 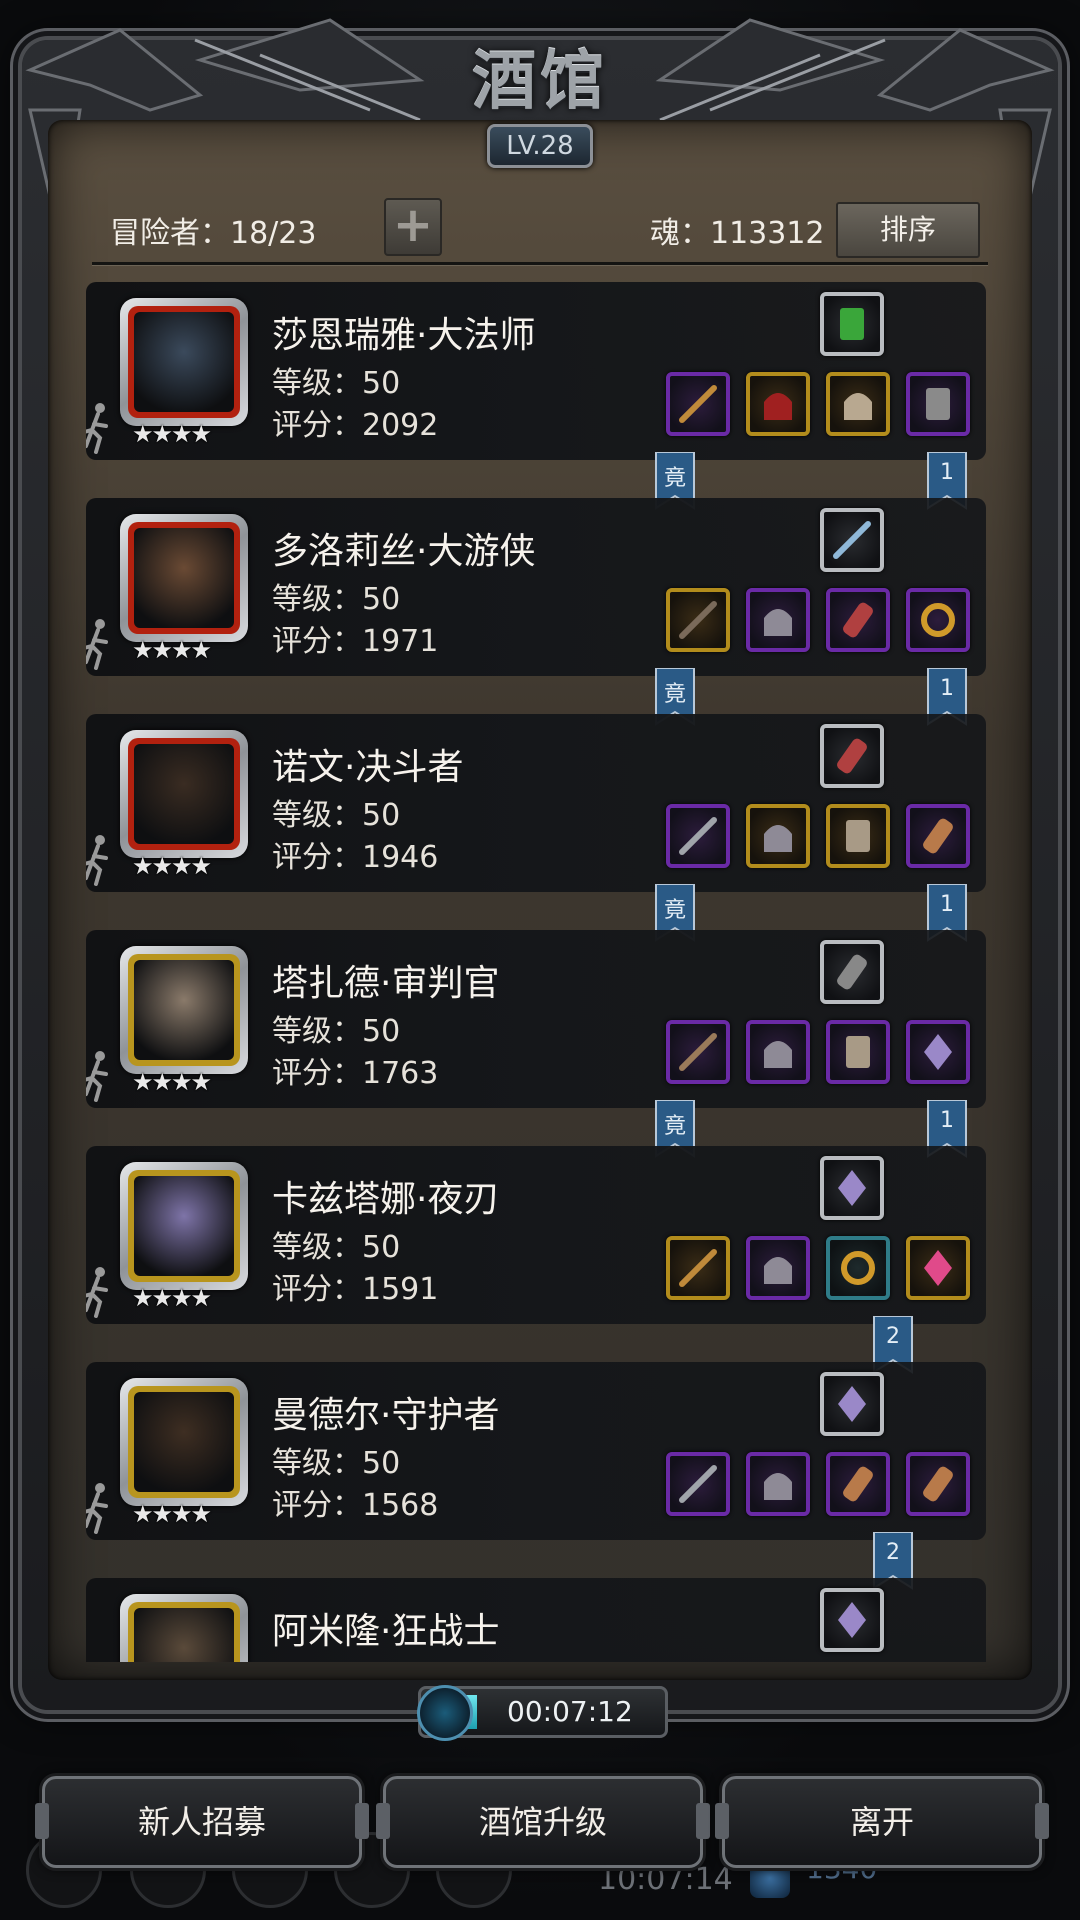 What do you see at coordinates (386, 1631) in the screenshot?
I see `hero-name: 阿米隆·狂战士` at bounding box center [386, 1631].